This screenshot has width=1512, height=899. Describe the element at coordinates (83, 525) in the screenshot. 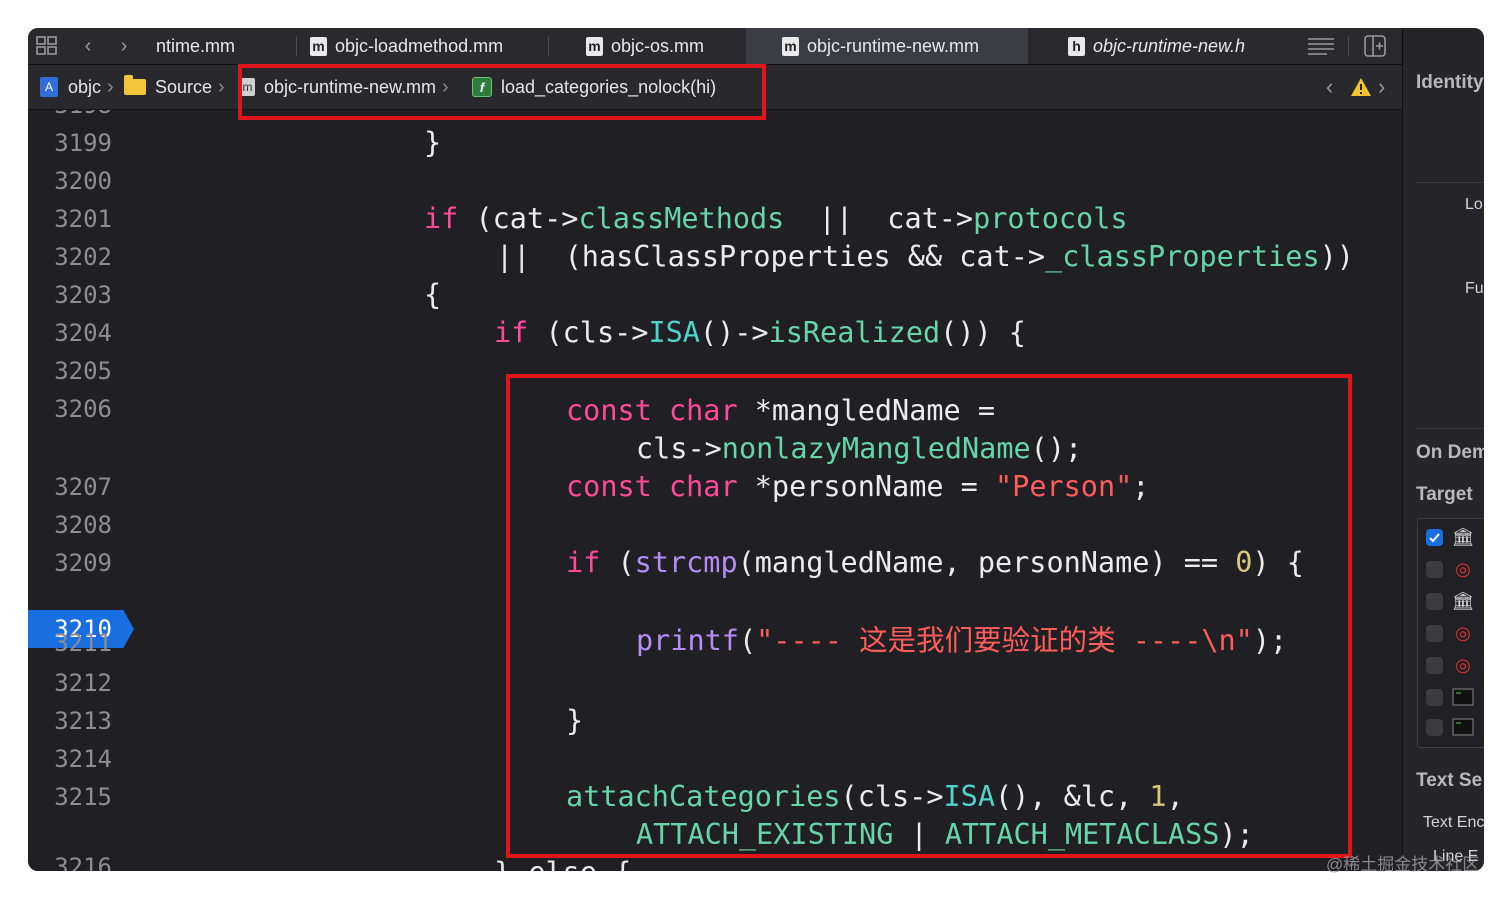

I see `line-number: 3208` at that location.